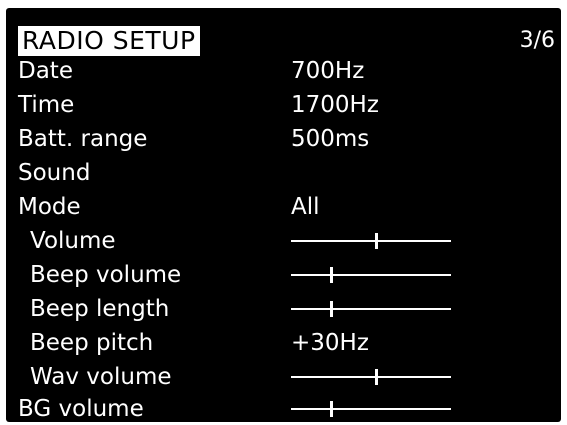  Describe the element at coordinates (83, 139) in the screenshot. I see `setting-label: Batt. range` at that location.